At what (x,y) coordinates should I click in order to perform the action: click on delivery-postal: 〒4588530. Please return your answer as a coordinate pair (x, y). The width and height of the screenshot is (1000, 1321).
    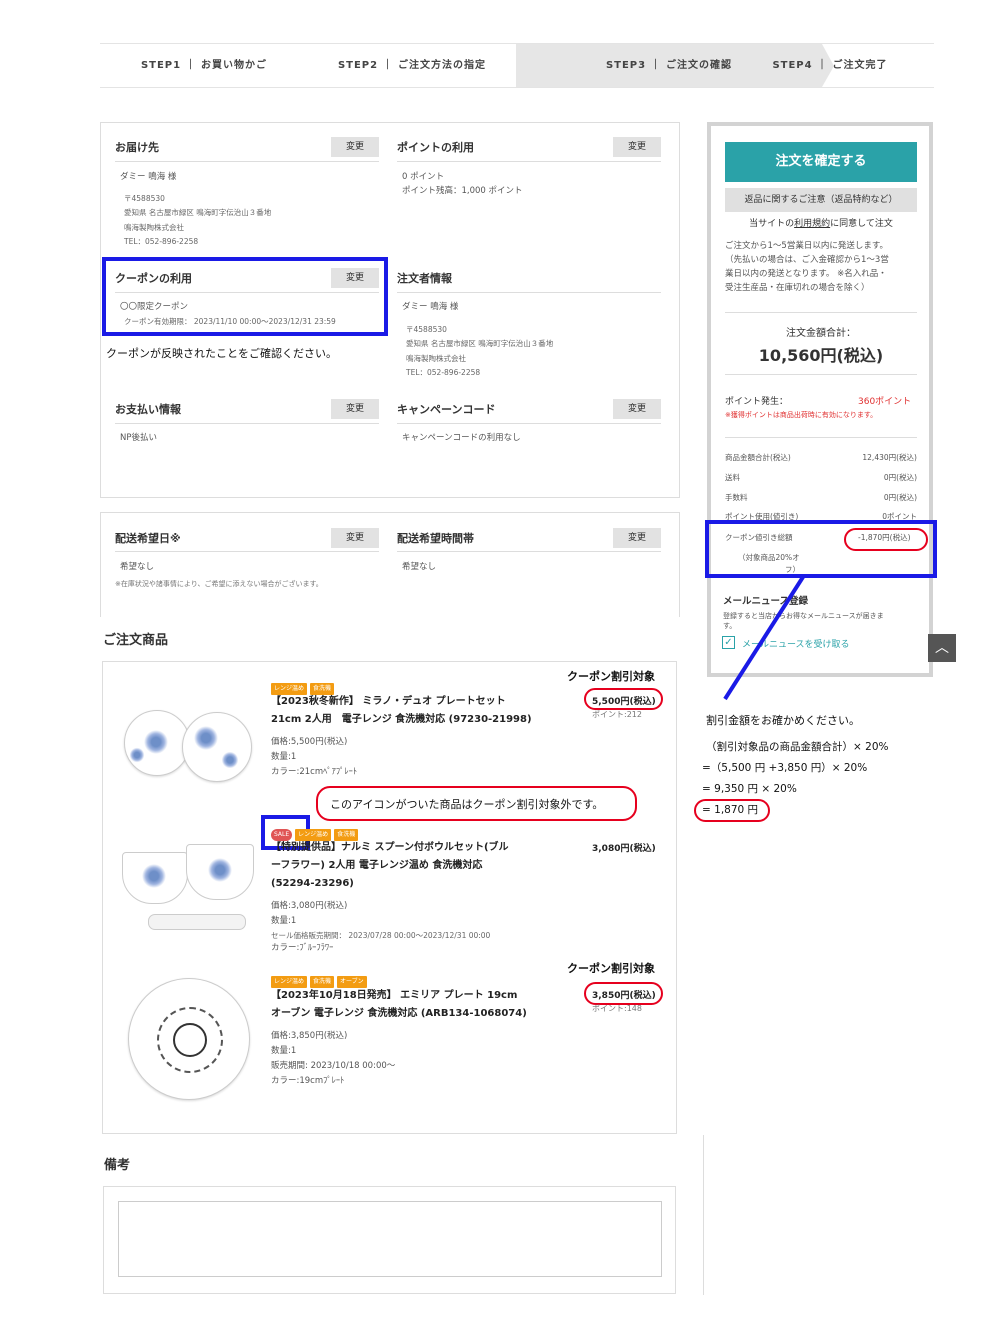
    Looking at the image, I should click on (144, 198).